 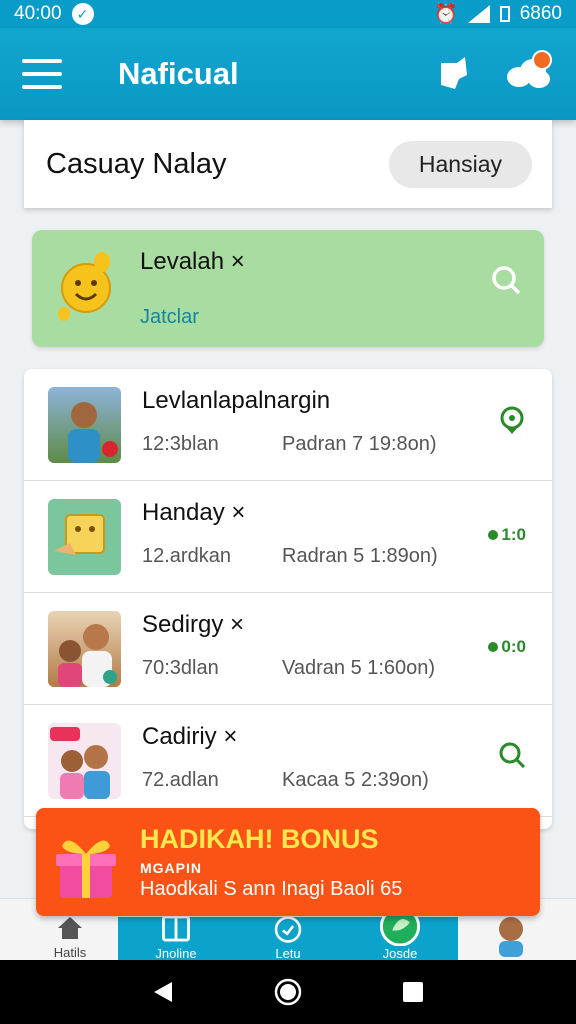 I want to click on bonus-title: HADIKAH! BONUS, so click(x=259, y=839).